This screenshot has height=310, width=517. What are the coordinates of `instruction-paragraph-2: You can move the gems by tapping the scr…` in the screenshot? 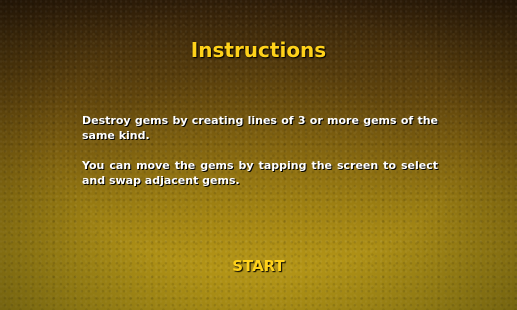 It's located at (260, 173).